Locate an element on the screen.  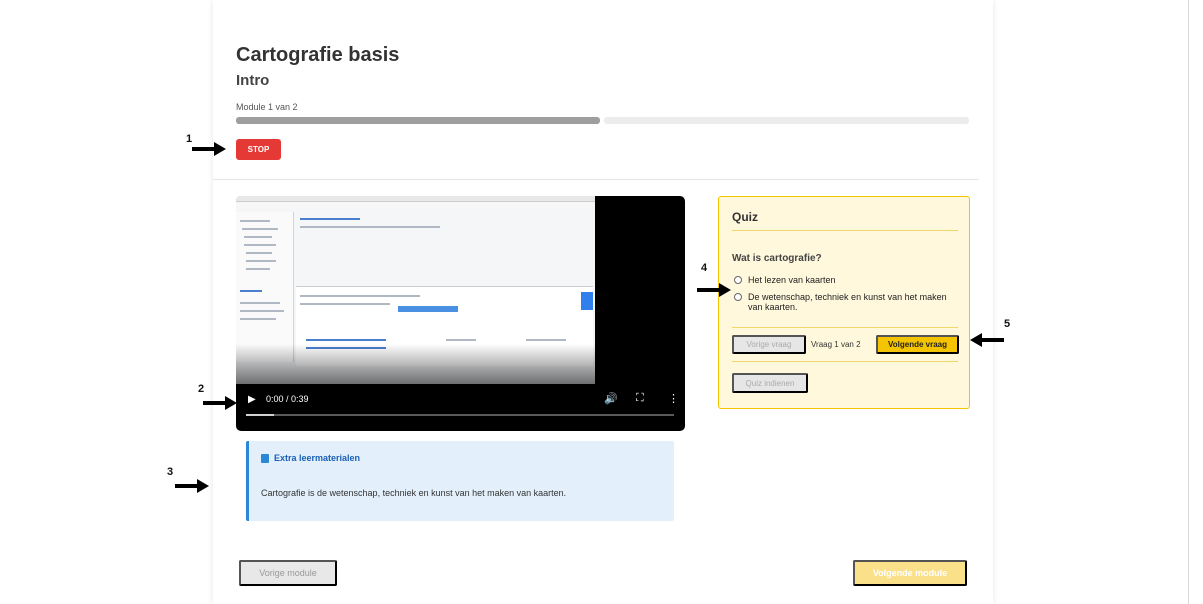
question-counter: Vraag 1 van 2 is located at coordinates (836, 344).